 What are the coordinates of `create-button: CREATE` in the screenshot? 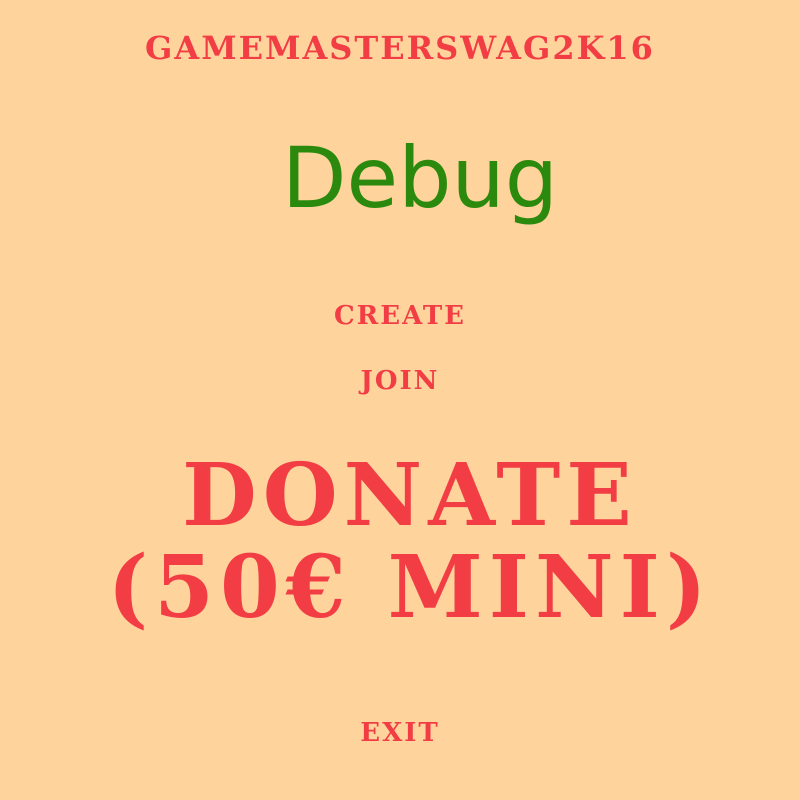 It's located at (400, 316).